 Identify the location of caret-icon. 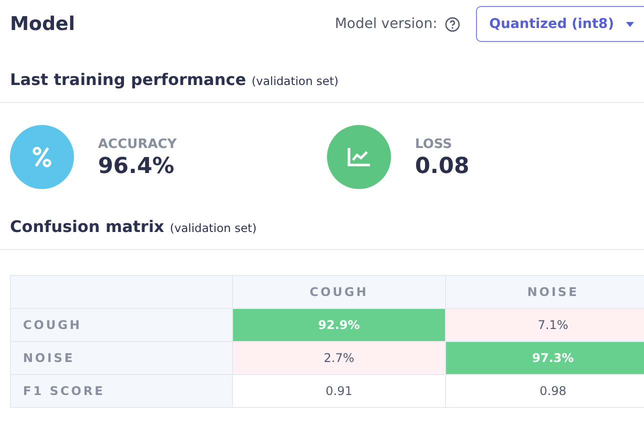
(630, 24).